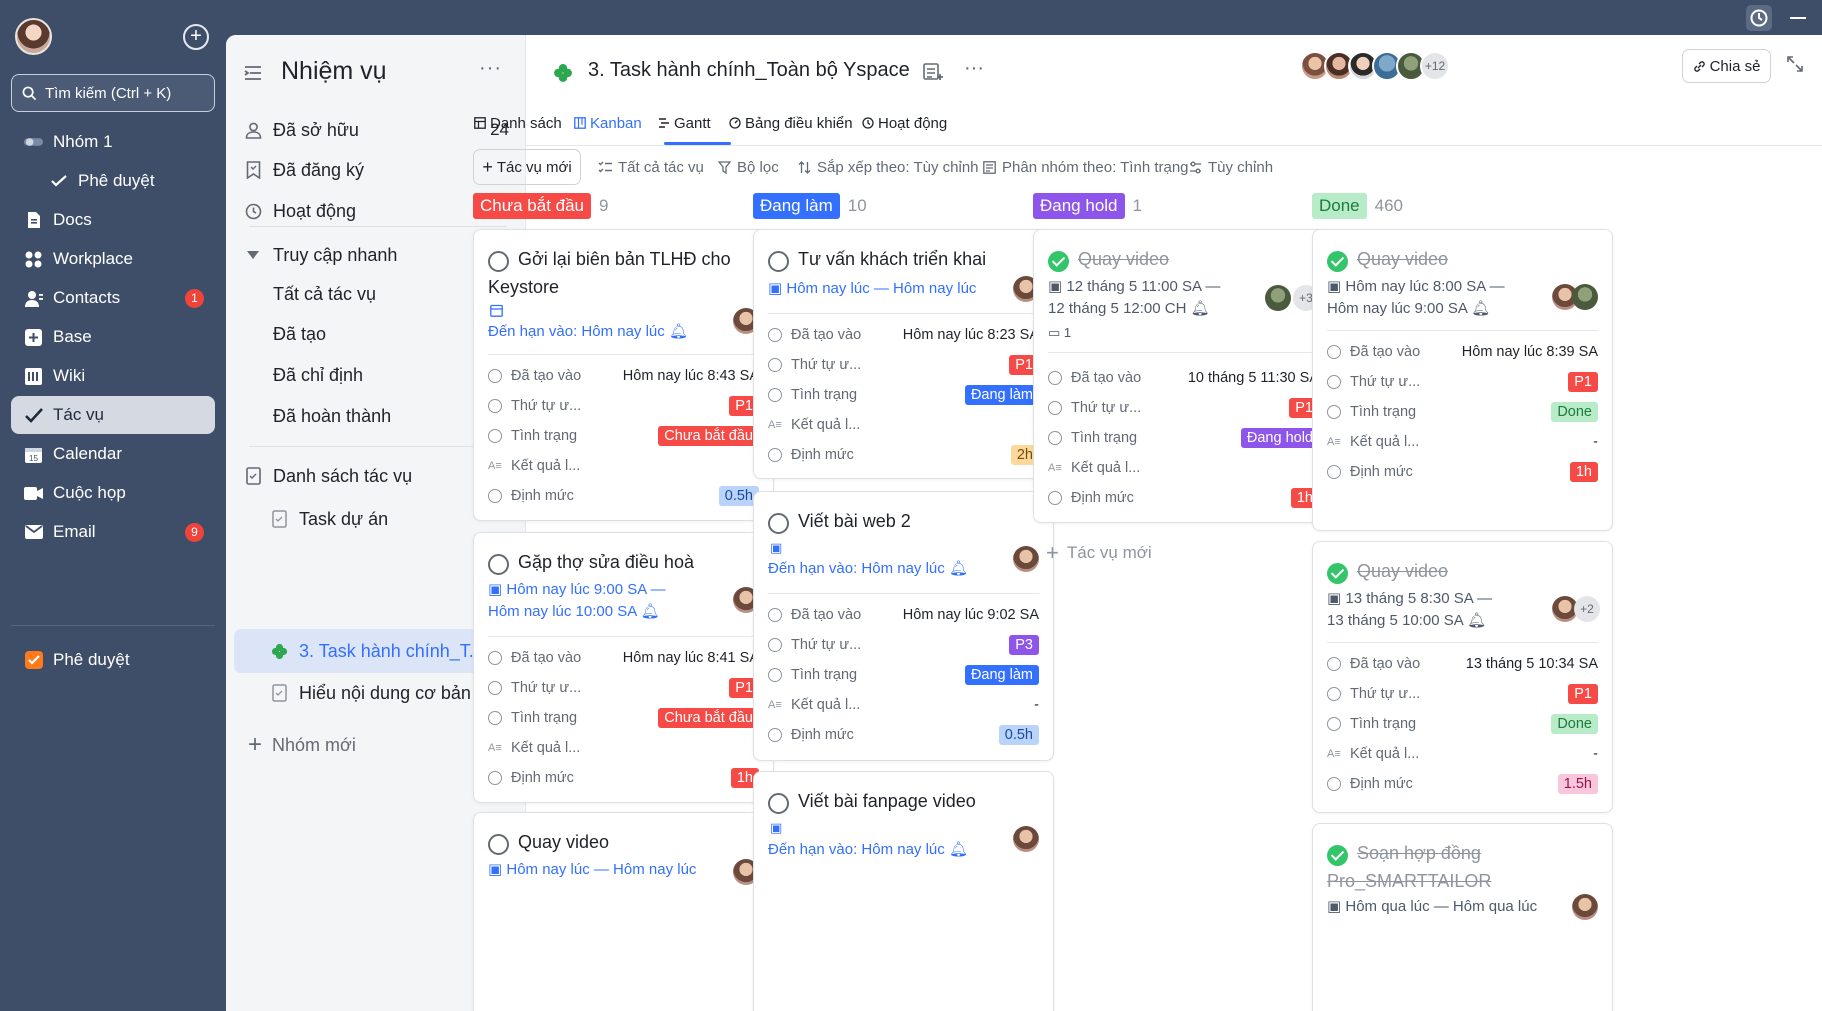  I want to click on panel-item-subscribed: Đã đăng ký, so click(303, 170).